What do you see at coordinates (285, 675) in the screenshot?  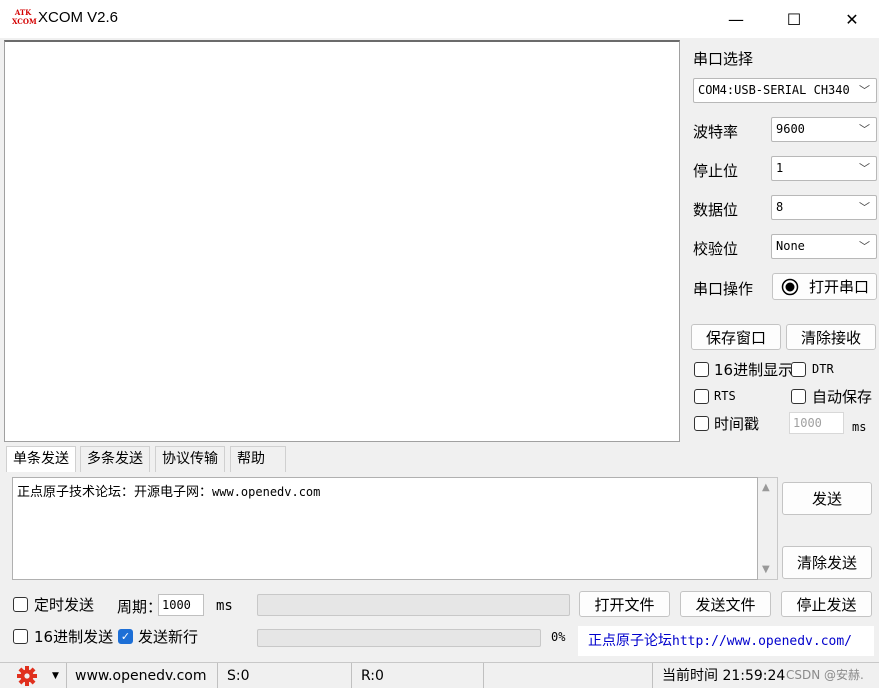 I see `status-sent-count: S:0` at bounding box center [285, 675].